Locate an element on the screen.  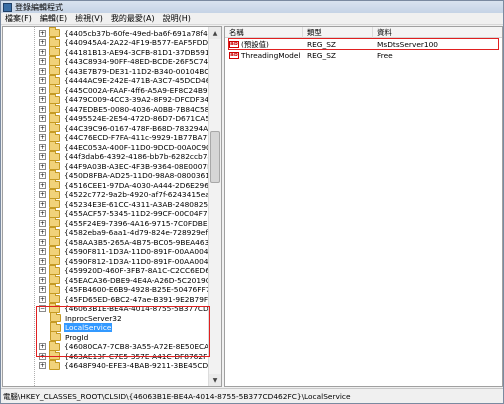
tree-item: + {4648F940-EFE3-4BAB-9211-3BE45CD5029D} is located at coordinates (124, 365).